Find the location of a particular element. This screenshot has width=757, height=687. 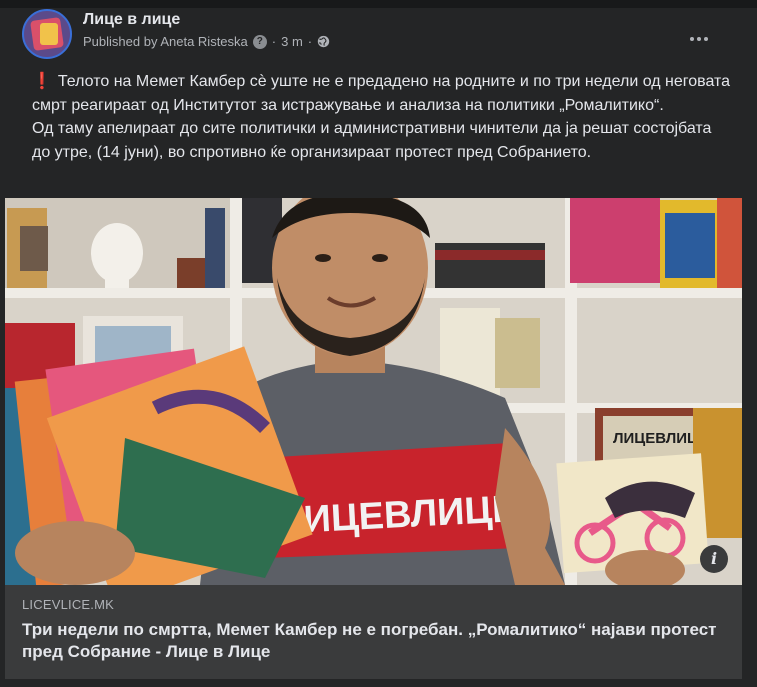

page-avatar is located at coordinates (47, 34).